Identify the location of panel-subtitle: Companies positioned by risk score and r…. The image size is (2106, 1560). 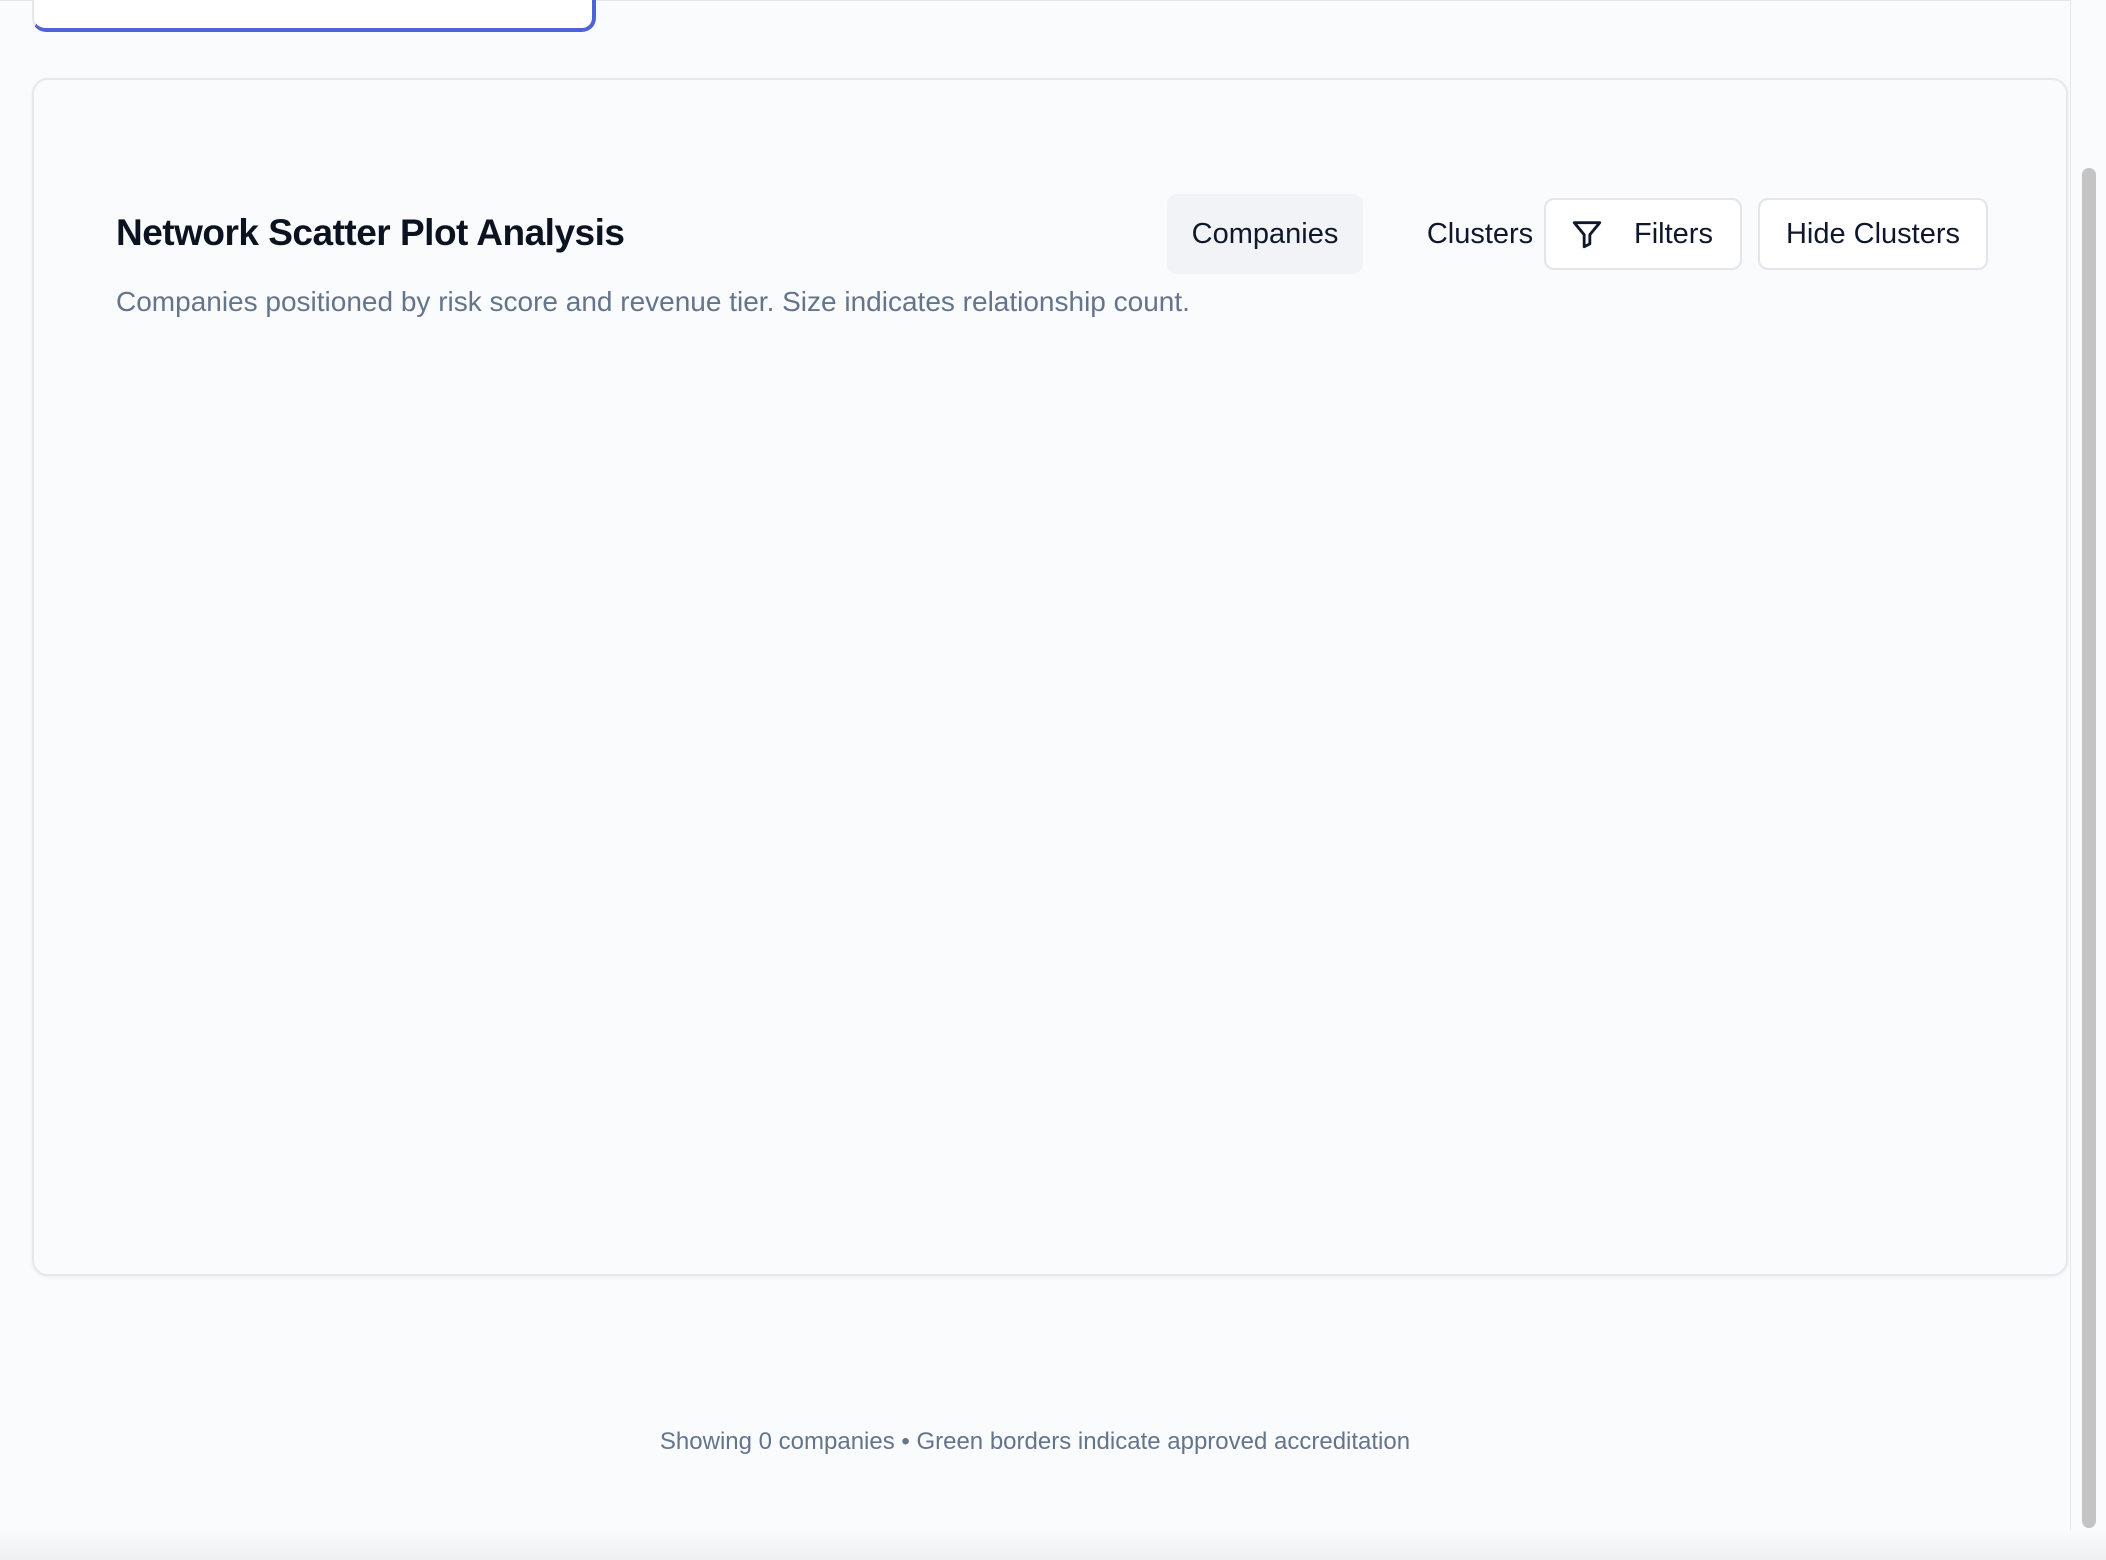
(653, 301).